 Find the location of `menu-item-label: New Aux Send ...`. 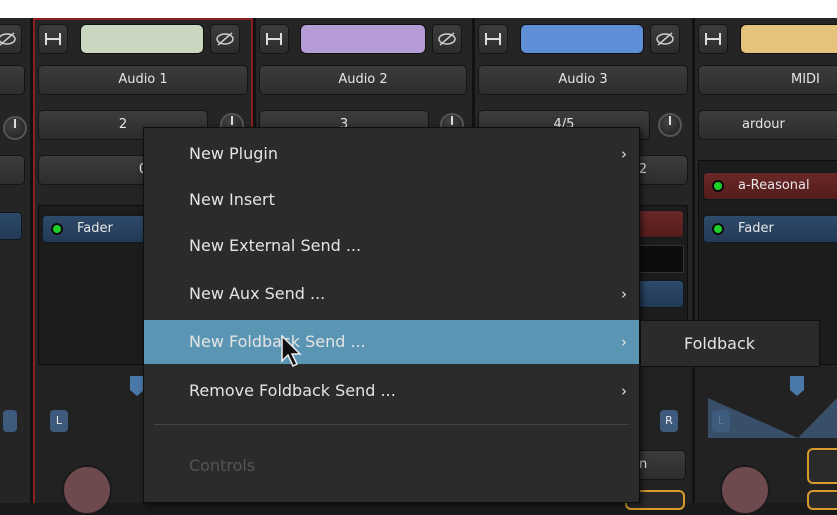

menu-item-label: New Aux Send ... is located at coordinates (257, 293).